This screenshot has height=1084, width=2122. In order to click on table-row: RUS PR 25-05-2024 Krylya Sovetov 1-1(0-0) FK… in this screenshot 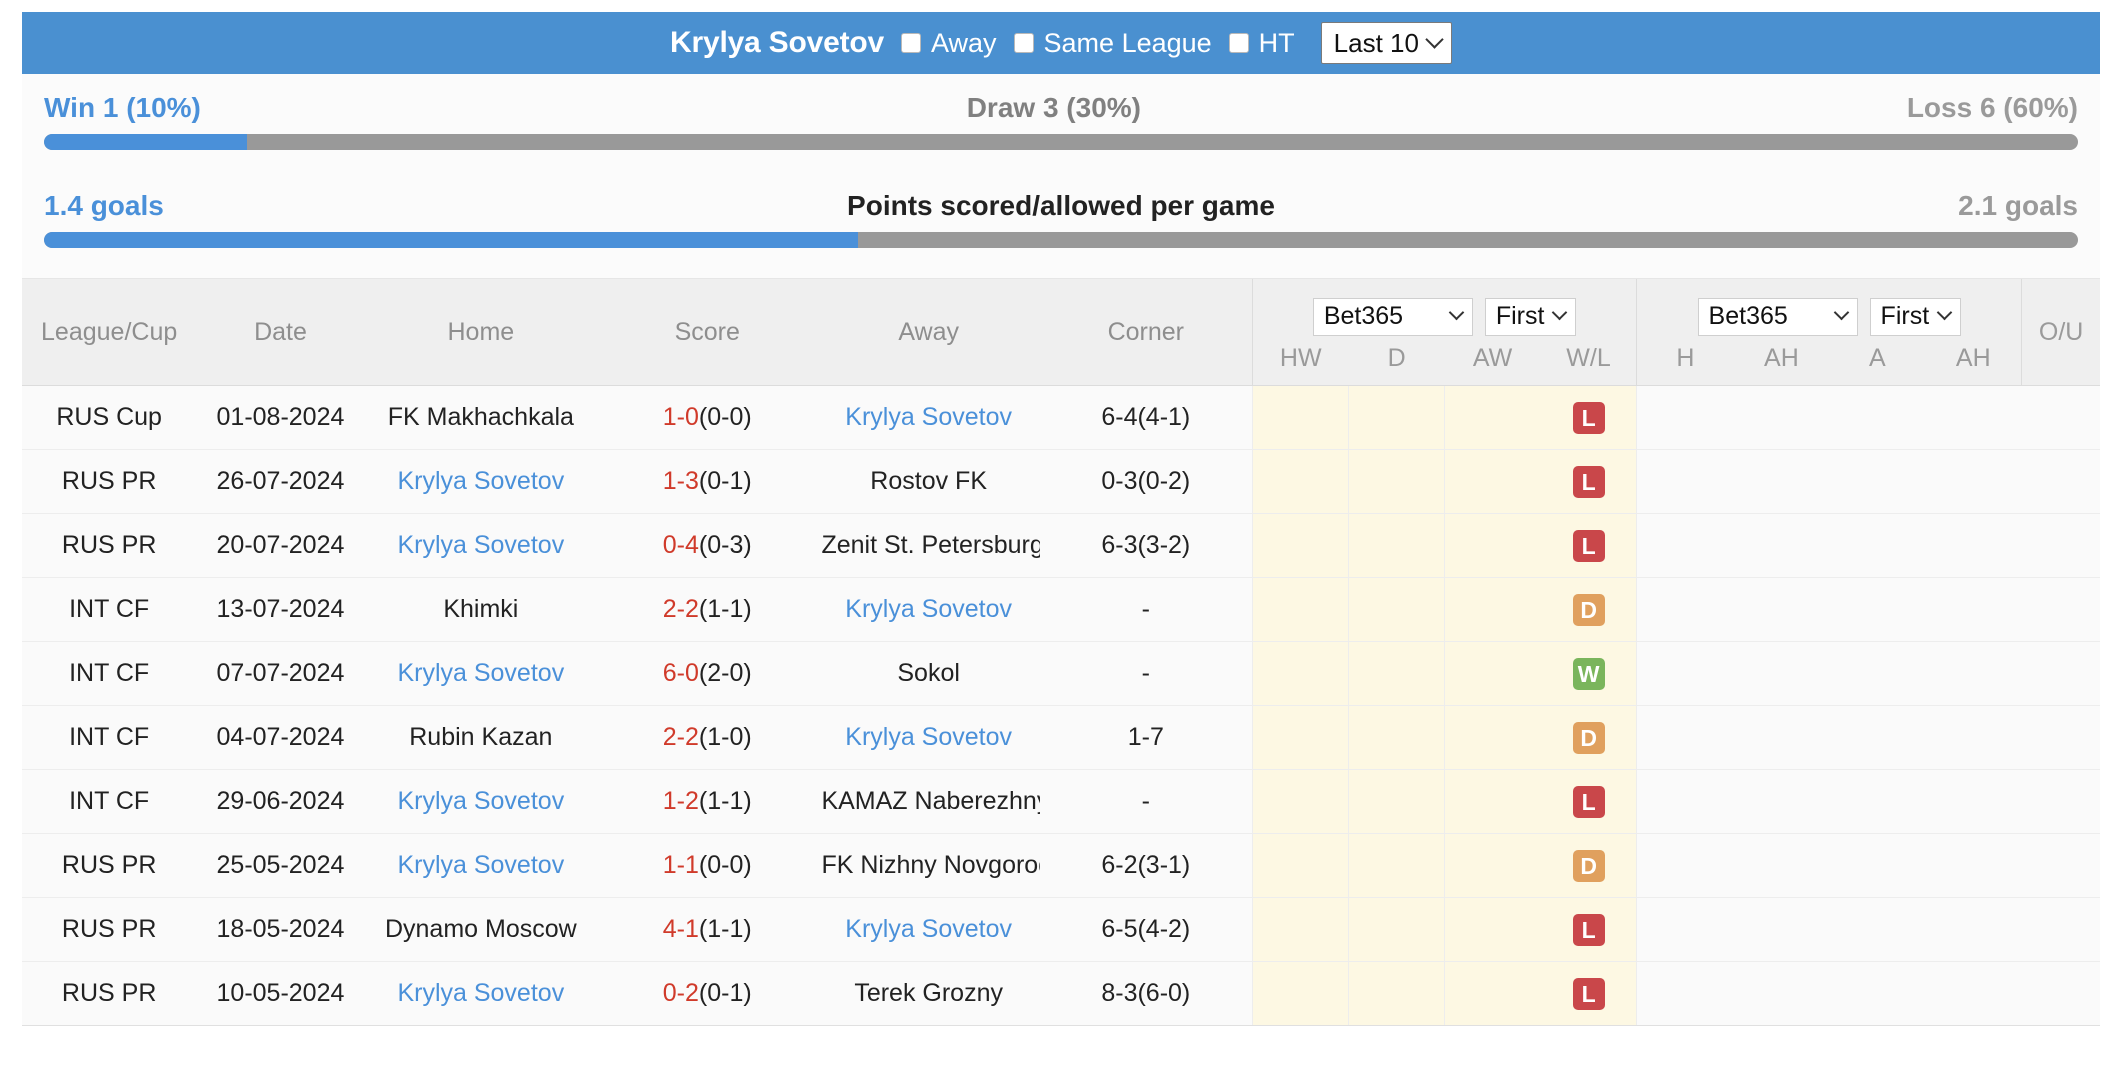, I will do `click(1061, 865)`.